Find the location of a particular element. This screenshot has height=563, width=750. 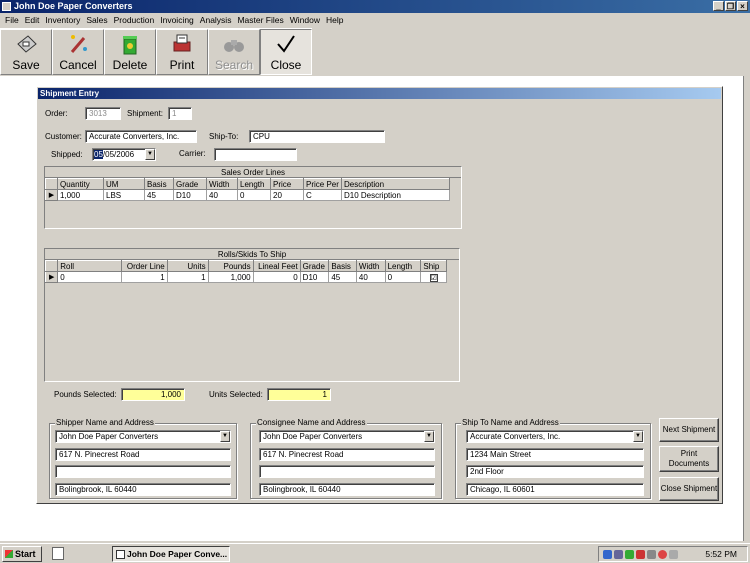

carrier-field is located at coordinates (255, 154).